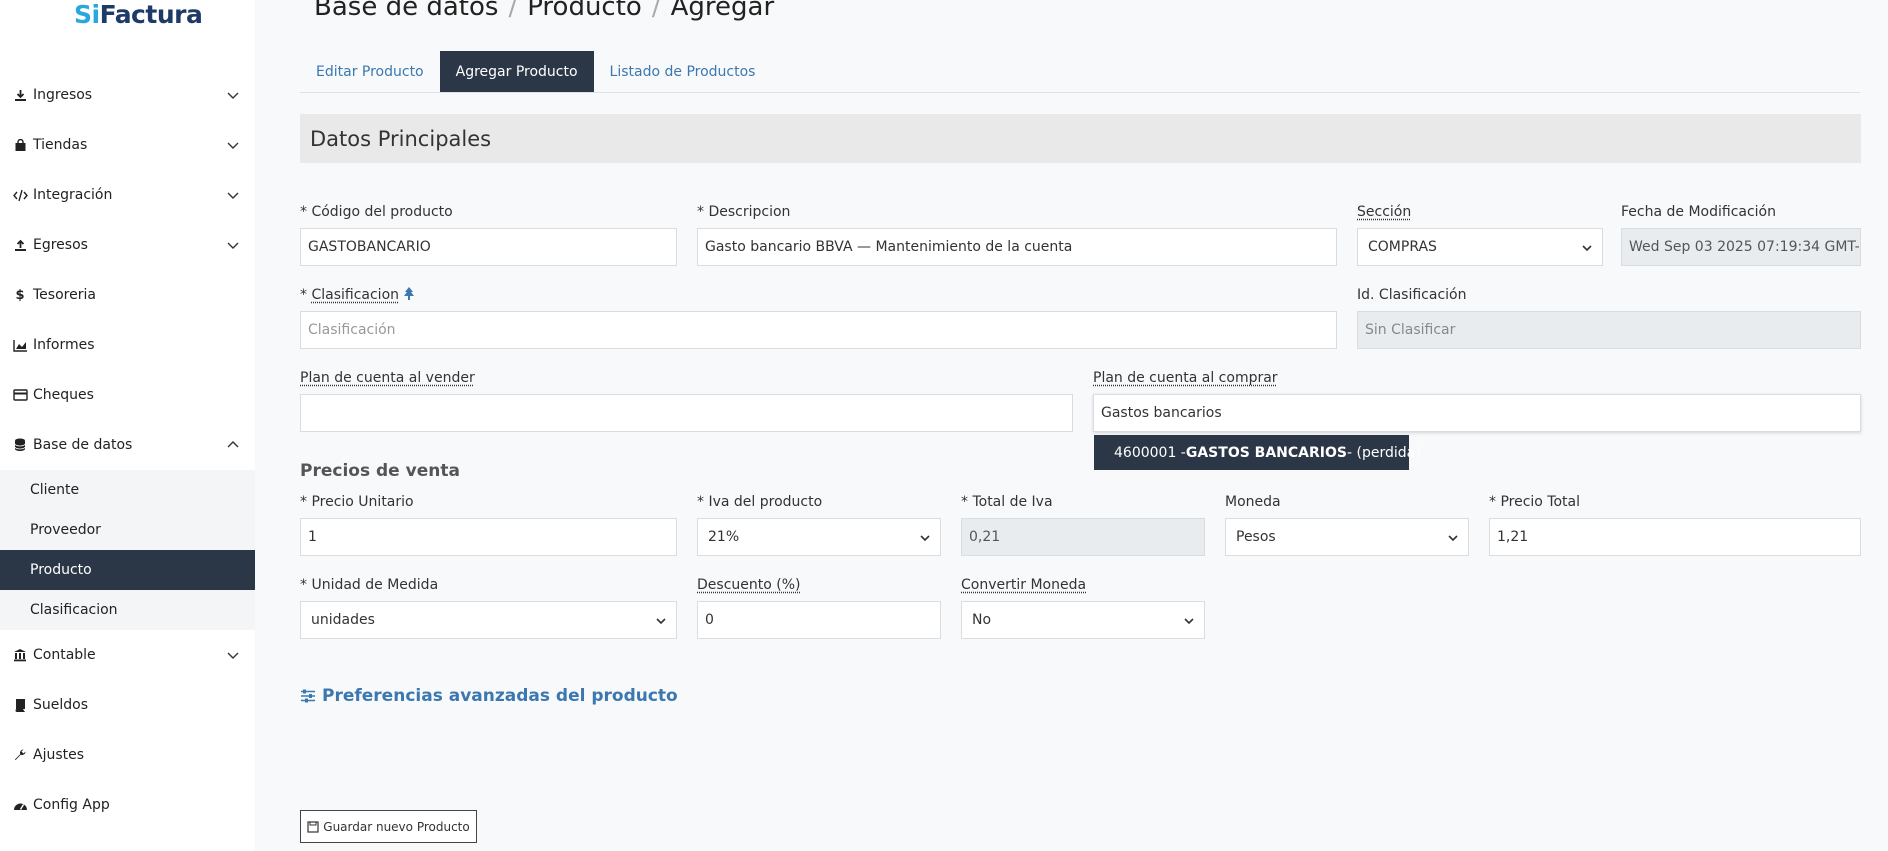  I want to click on breadcrumb-producto: Producto, so click(584, 11).